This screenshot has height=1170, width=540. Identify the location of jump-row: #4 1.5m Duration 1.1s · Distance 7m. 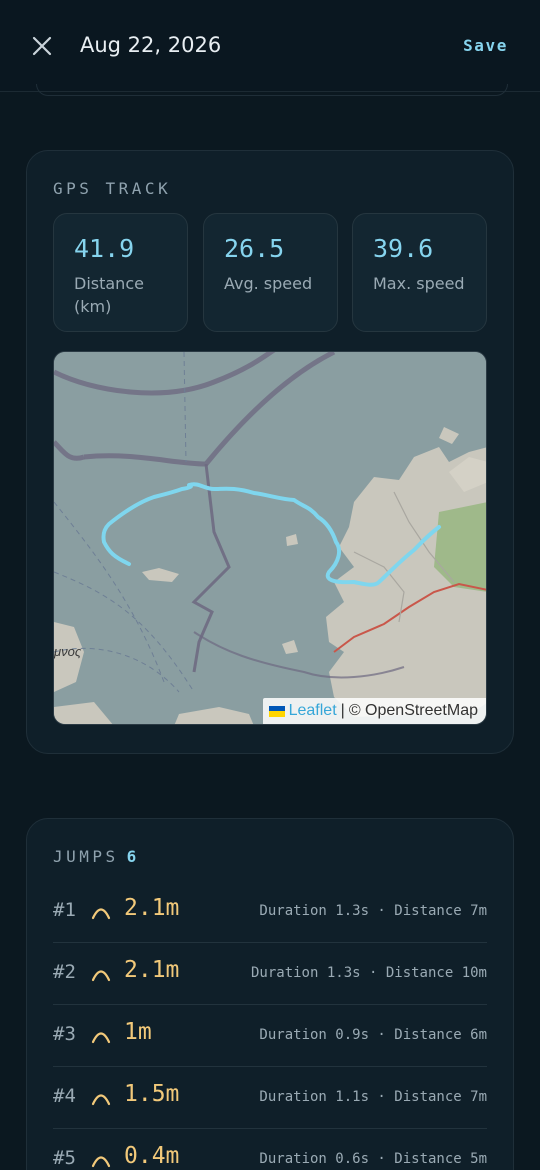
(270, 1098).